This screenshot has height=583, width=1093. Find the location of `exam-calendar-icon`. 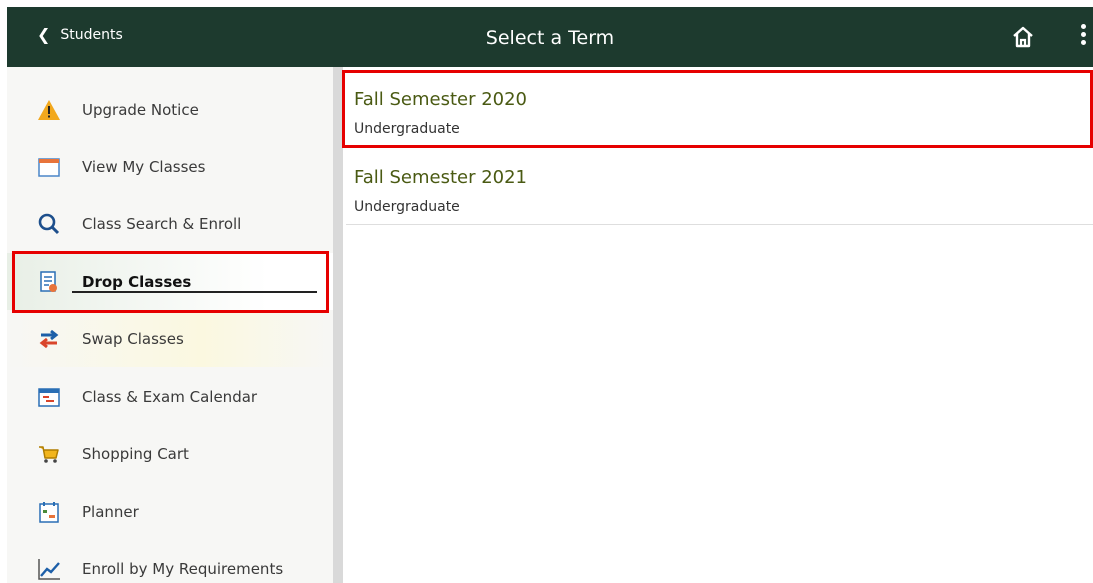

exam-calendar-icon is located at coordinates (49, 397).